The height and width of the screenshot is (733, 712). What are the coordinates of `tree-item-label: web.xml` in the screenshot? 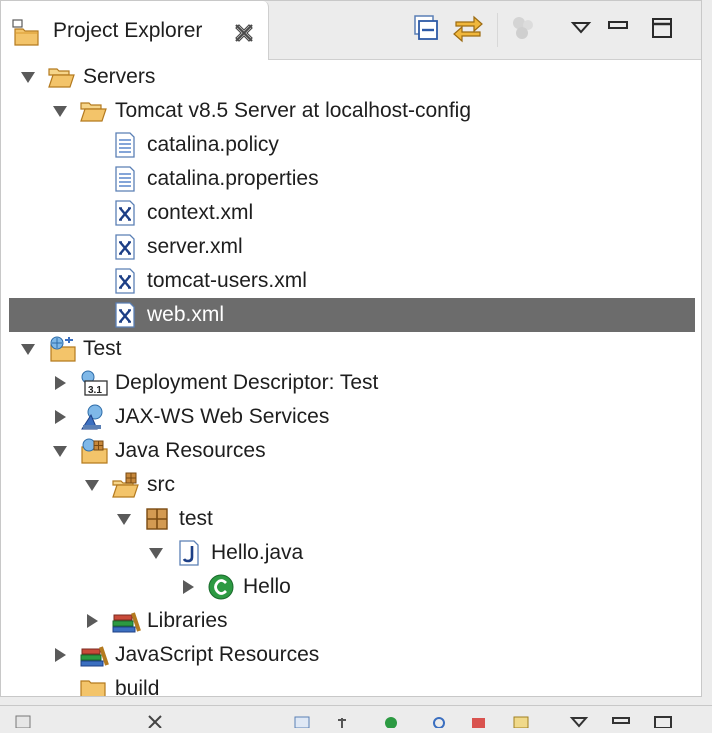 It's located at (186, 314).